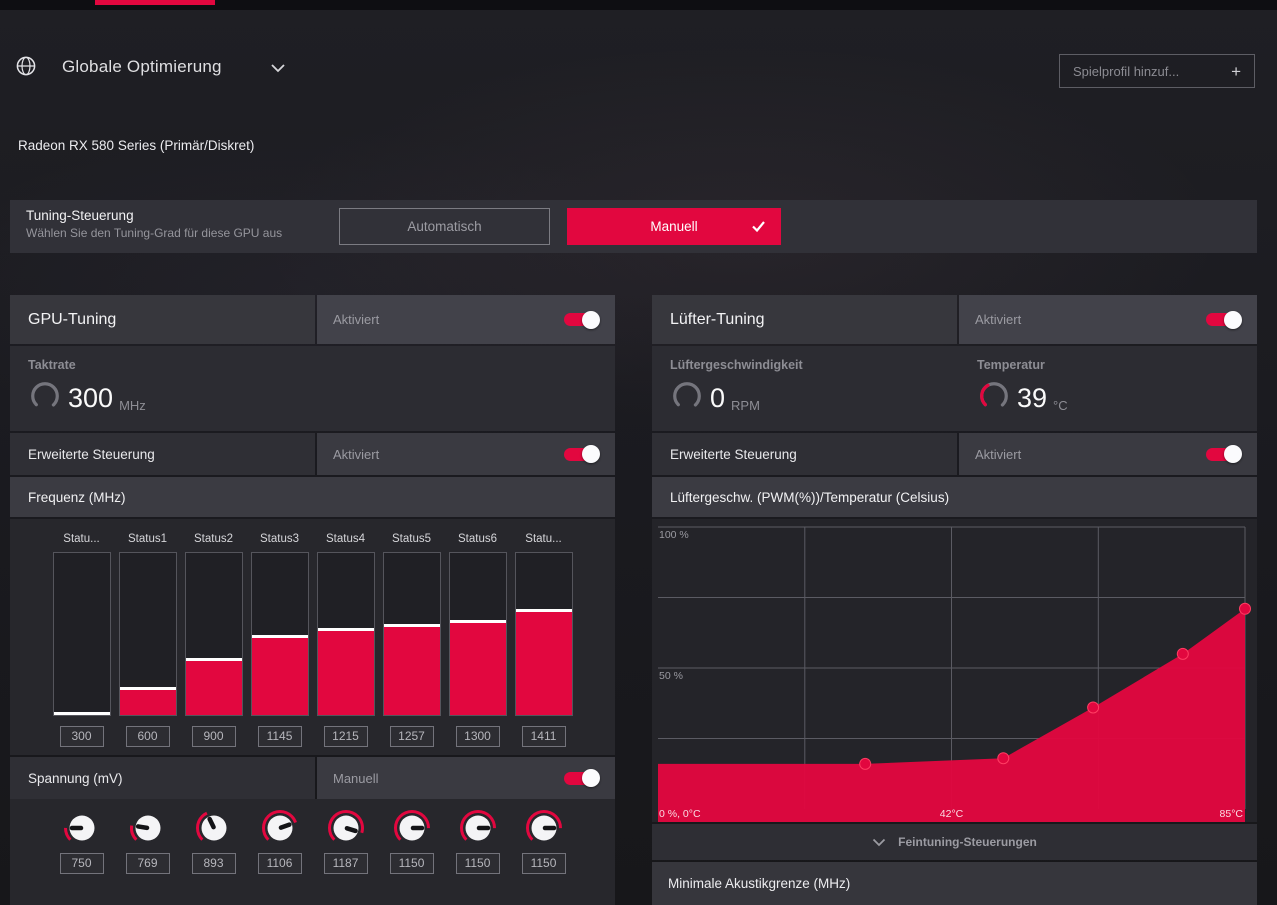 This screenshot has width=1277, height=905. Describe the element at coordinates (1060, 405) in the screenshot. I see `temperature-unit: °C` at that location.